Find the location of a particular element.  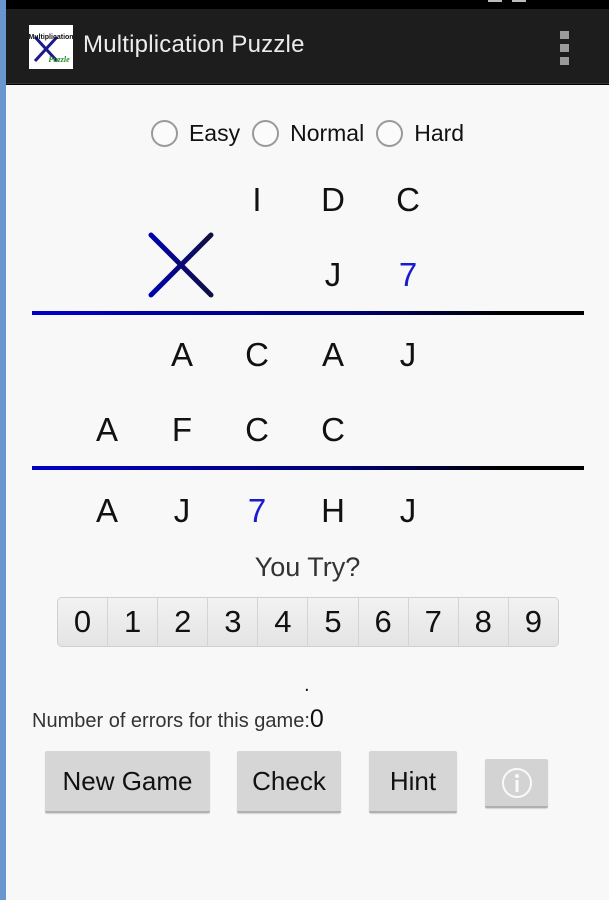

radio-label: Easy is located at coordinates (214, 133).